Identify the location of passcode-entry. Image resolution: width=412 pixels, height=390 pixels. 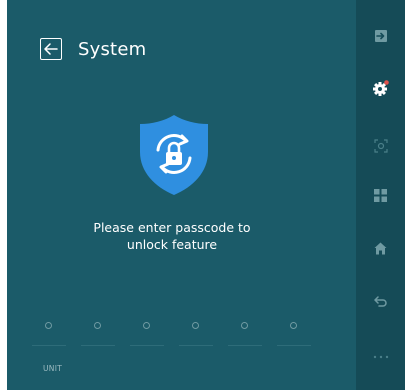
(177, 333).